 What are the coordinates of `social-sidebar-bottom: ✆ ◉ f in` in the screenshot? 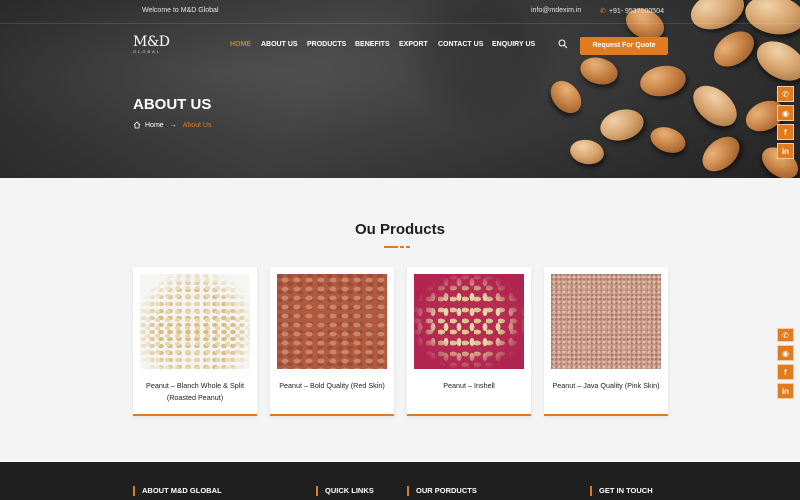 It's located at (785, 363).